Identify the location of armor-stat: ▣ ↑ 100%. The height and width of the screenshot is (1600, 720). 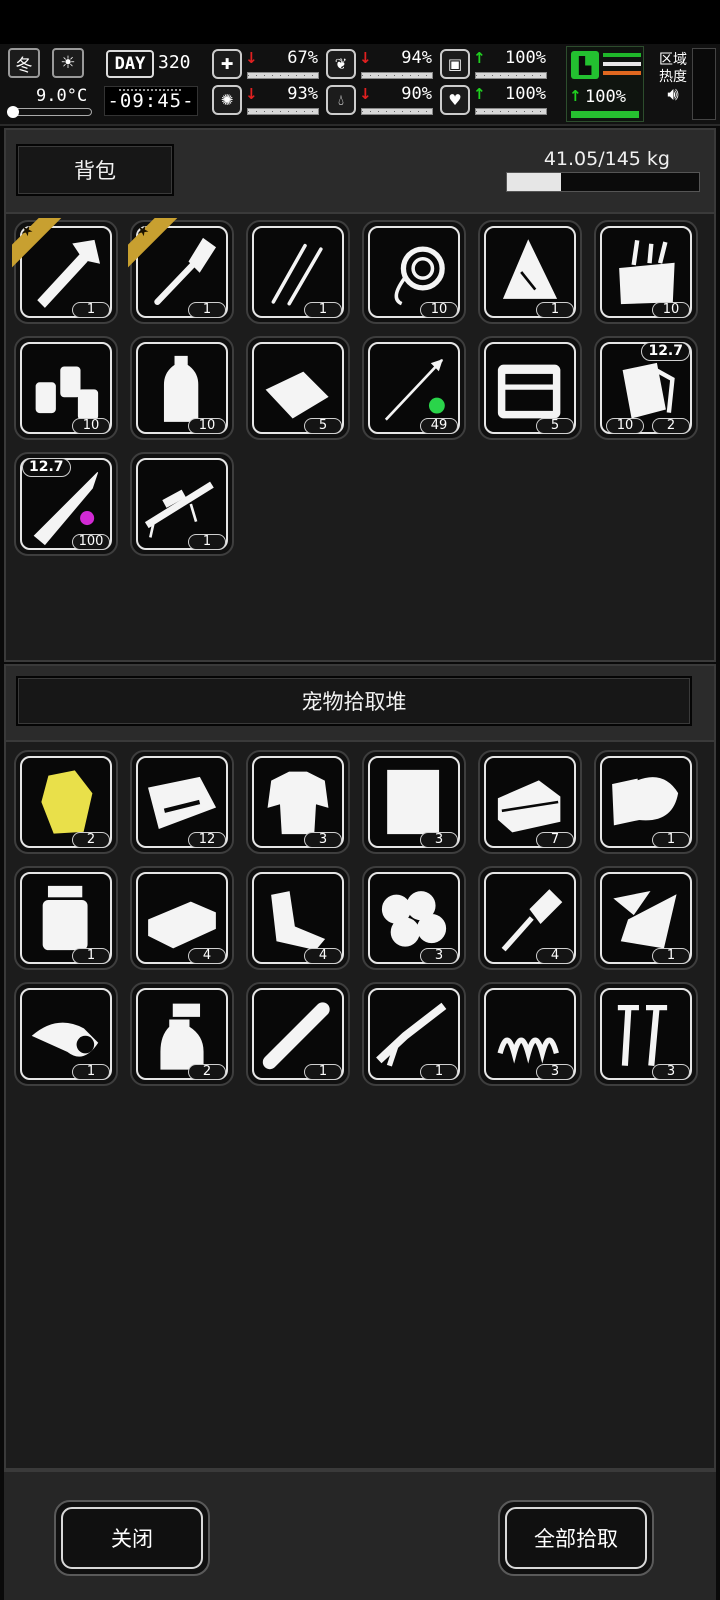
(496, 65).